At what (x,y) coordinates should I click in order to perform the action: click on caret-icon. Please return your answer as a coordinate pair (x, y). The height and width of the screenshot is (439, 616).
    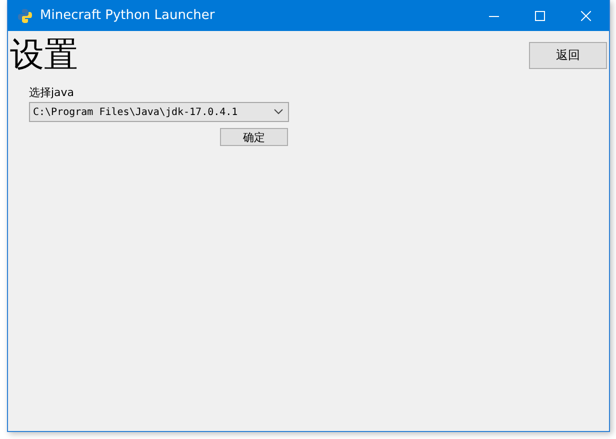
    Looking at the image, I should click on (278, 112).